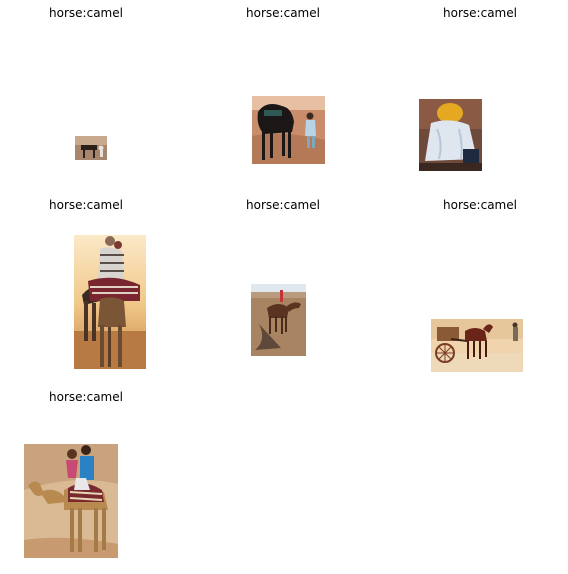  Describe the element at coordinates (480, 205) in the screenshot. I see `cell-6-caption: horse:camel` at that location.